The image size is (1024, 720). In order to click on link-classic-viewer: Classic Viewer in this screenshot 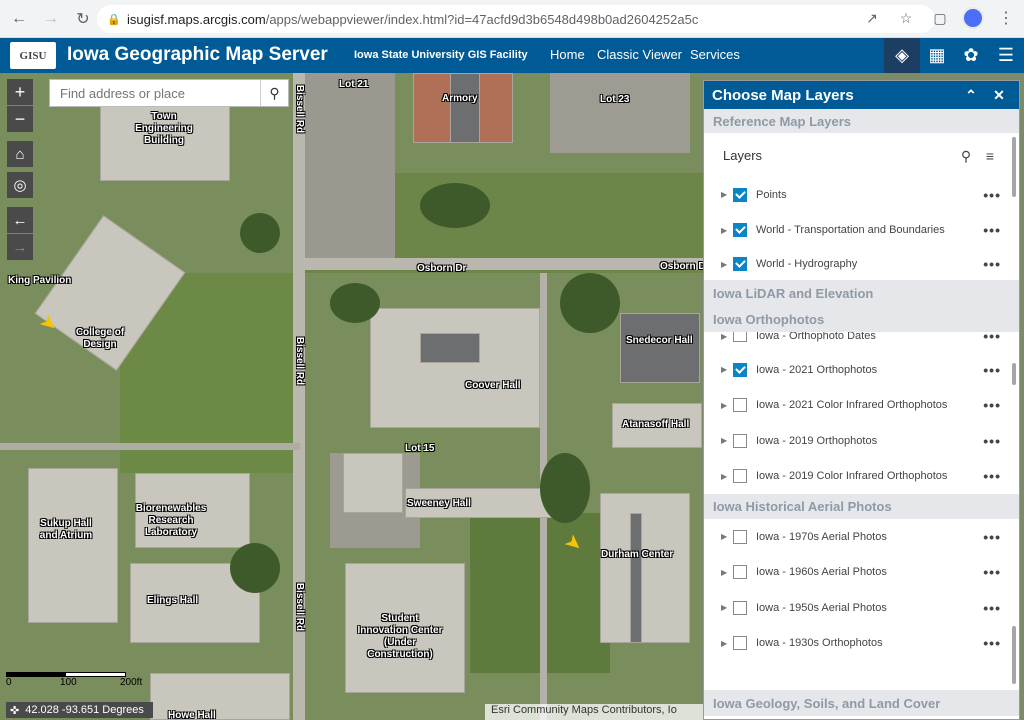, I will do `click(639, 54)`.